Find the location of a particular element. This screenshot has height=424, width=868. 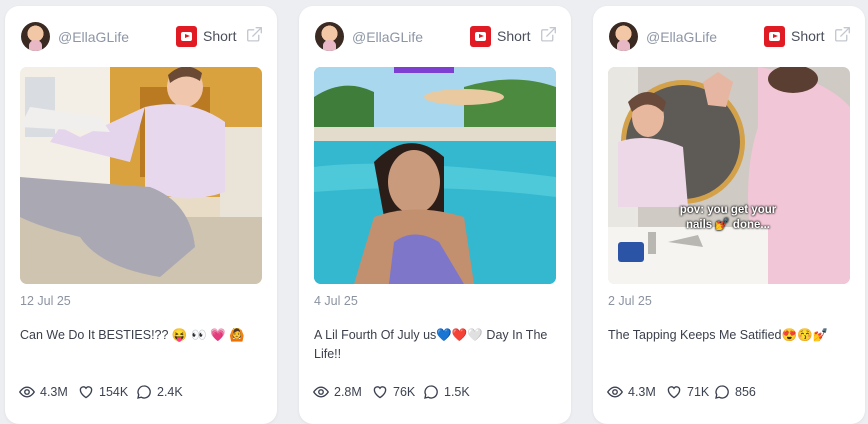

post-date: 12 Jul 25 is located at coordinates (45, 301).